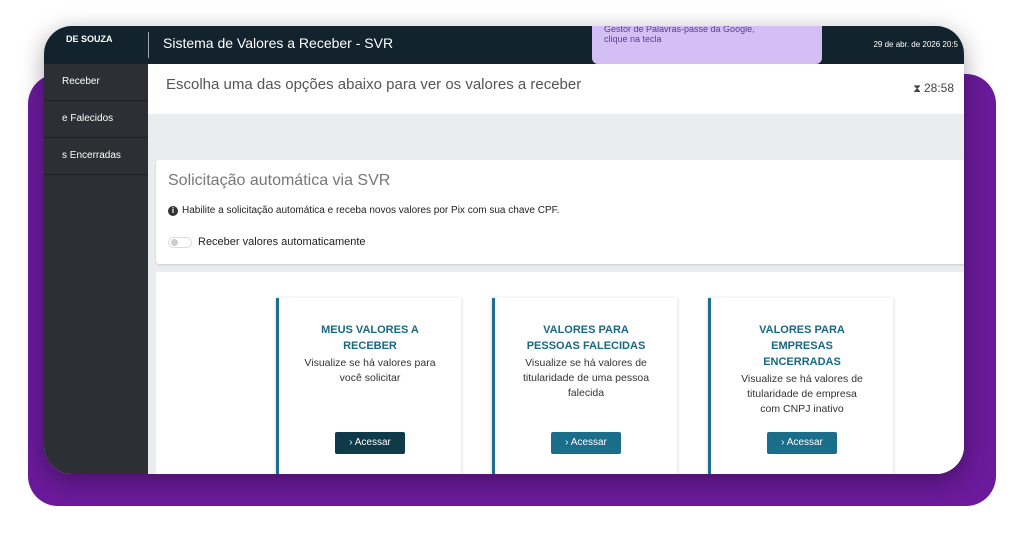 The image size is (1024, 536). Describe the element at coordinates (96, 82) in the screenshot. I see `sidebar-item-receber: Receber` at that location.